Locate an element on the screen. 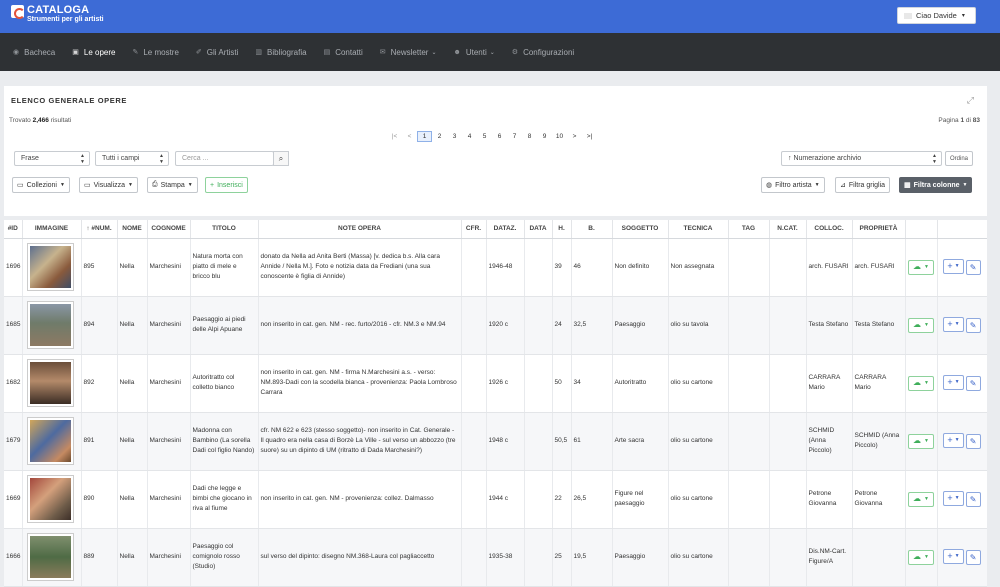  nav-item-configurazioni: ⚙ Configurazioni is located at coordinates (543, 52).